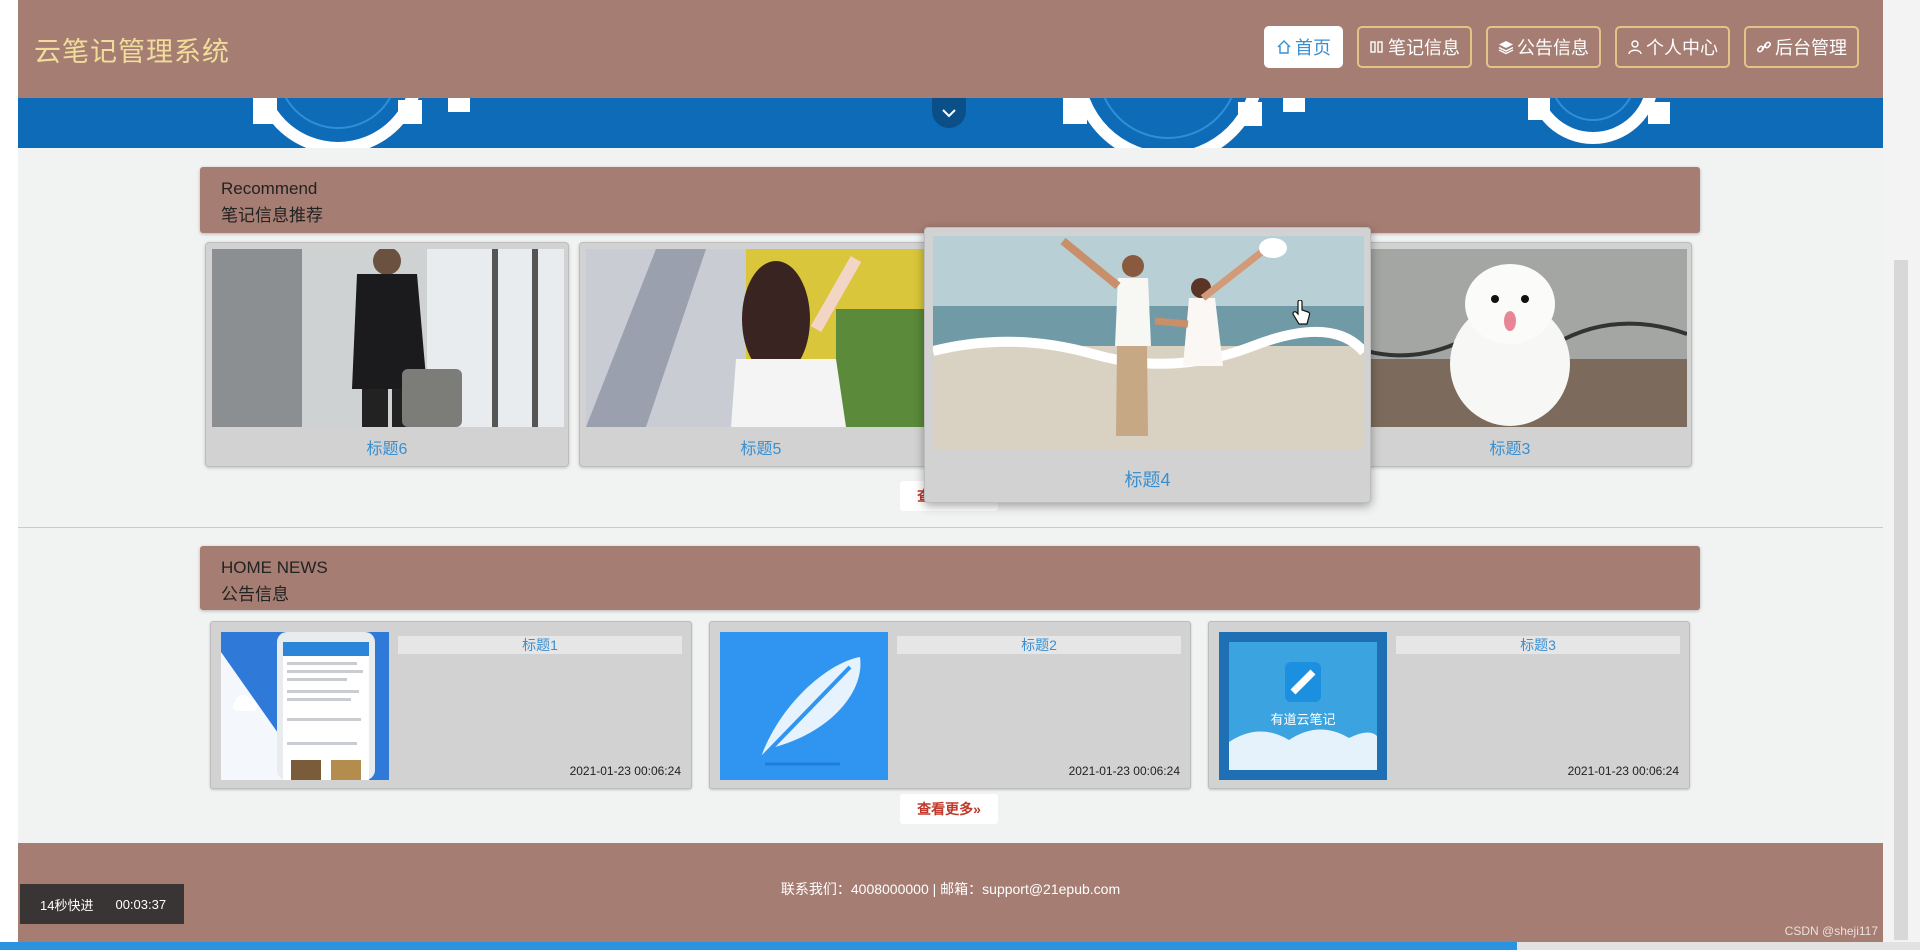 The width and height of the screenshot is (1920, 950). Describe the element at coordinates (1538, 645) in the screenshot. I see `news-title: 标题3` at that location.